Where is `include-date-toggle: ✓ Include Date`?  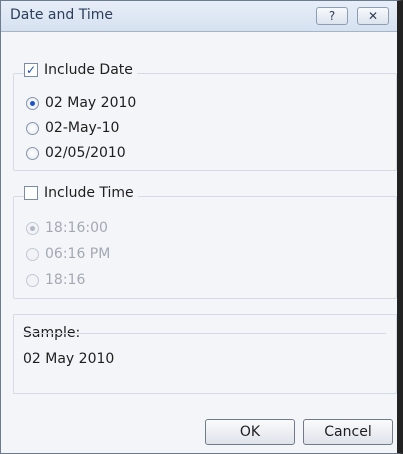 include-date-toggle: ✓ Include Date is located at coordinates (80, 70).